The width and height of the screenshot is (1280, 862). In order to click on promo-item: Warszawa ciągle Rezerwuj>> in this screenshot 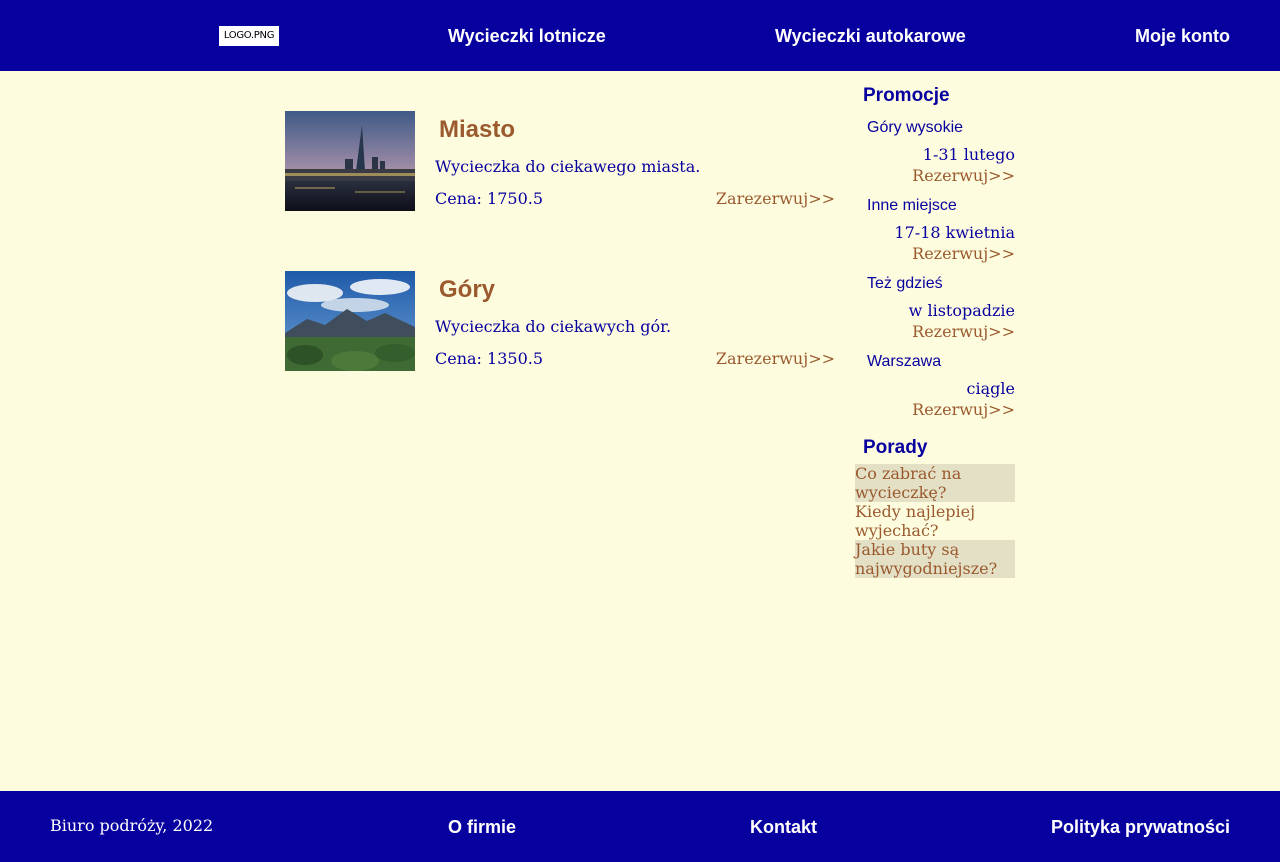, I will do `click(935, 386)`.